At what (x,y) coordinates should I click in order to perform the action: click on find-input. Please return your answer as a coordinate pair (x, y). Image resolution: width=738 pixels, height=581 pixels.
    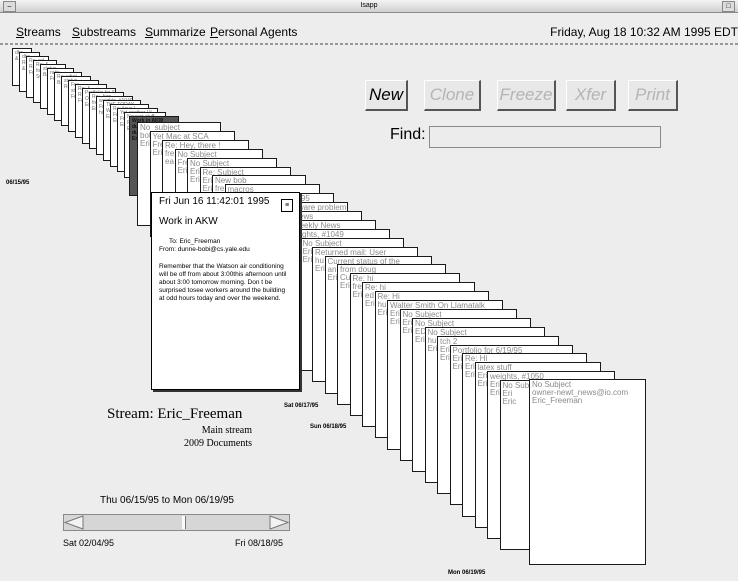
    Looking at the image, I should click on (545, 137).